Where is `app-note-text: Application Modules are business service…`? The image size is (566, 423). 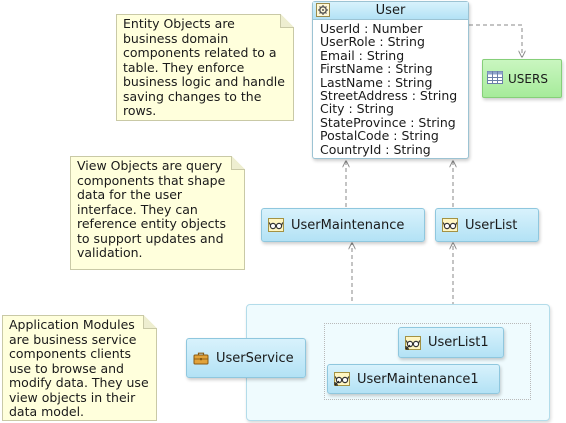
app-note-text: Application Modules are business service… is located at coordinates (79, 368).